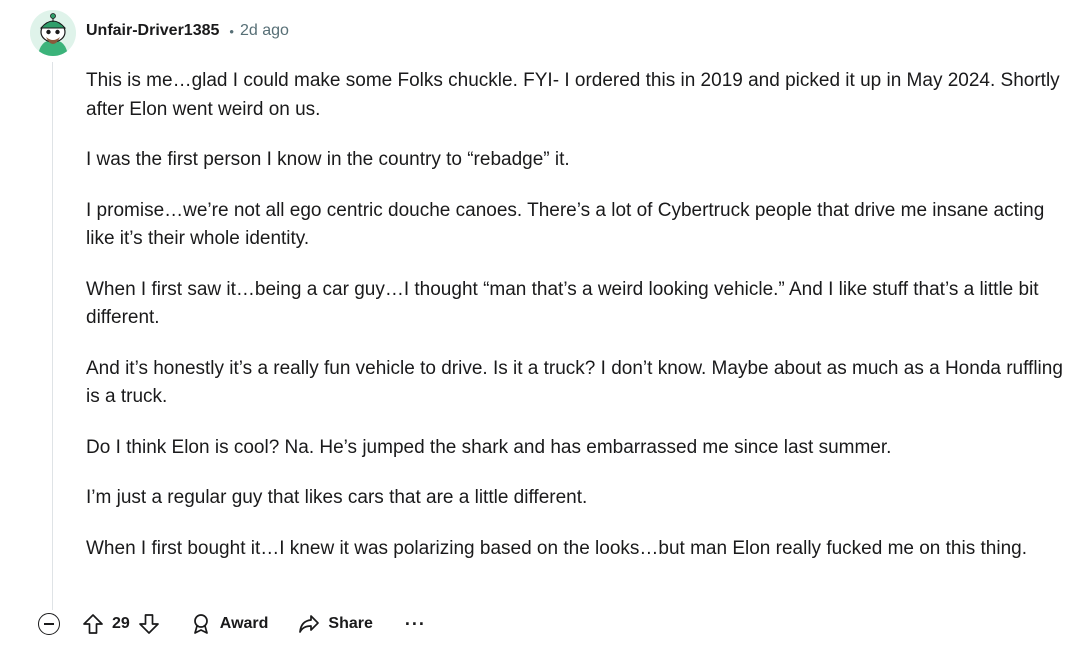  I want to click on share-icon, so click(309, 624).